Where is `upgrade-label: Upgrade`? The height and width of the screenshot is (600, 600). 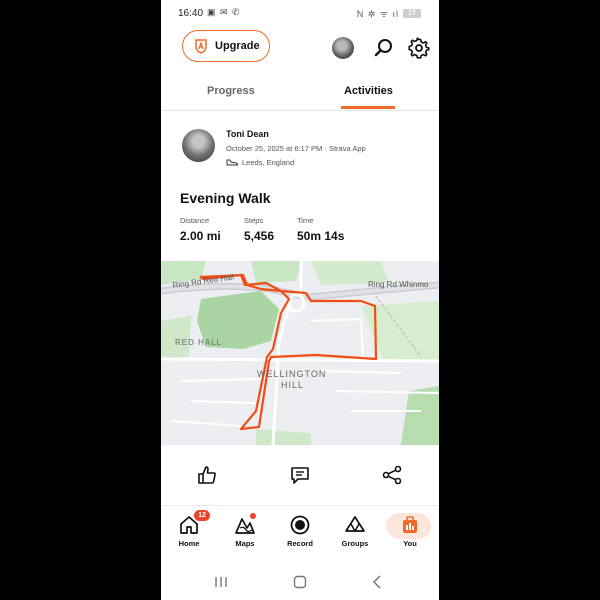
upgrade-label: Upgrade is located at coordinates (237, 46).